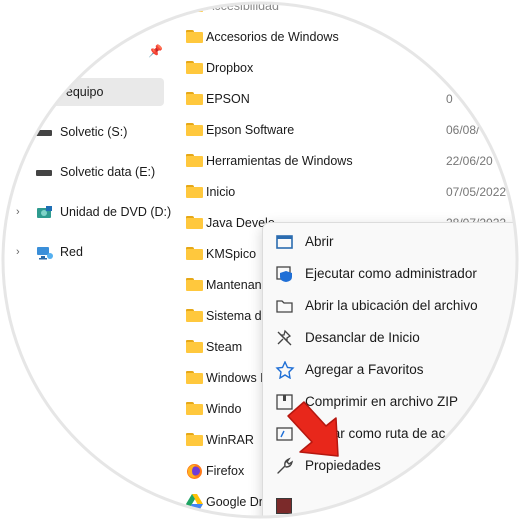  Describe the element at coordinates (349, 161) in the screenshot. I see `list-item: Herramientas de Windows 22/06/20` at that location.